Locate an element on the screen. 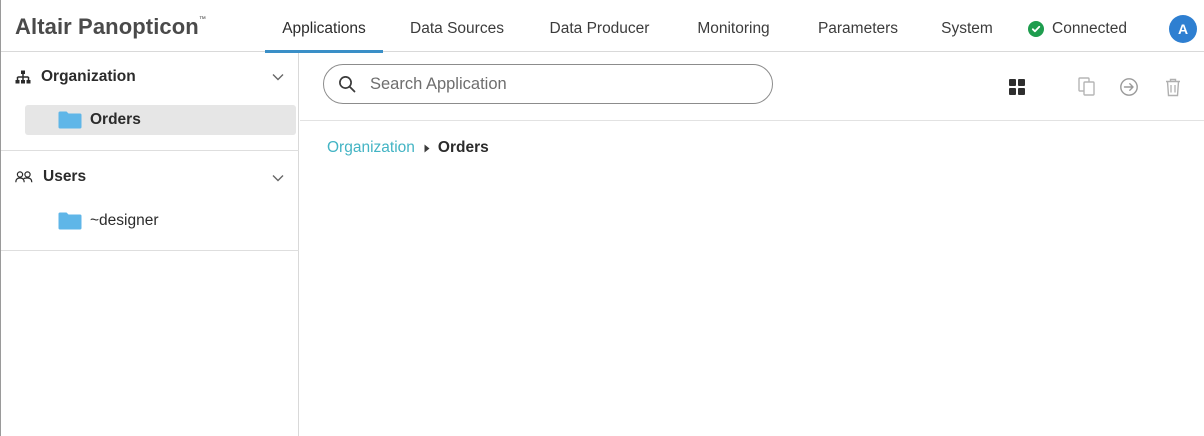  brand-name: Altair Panopticon is located at coordinates (107, 26).